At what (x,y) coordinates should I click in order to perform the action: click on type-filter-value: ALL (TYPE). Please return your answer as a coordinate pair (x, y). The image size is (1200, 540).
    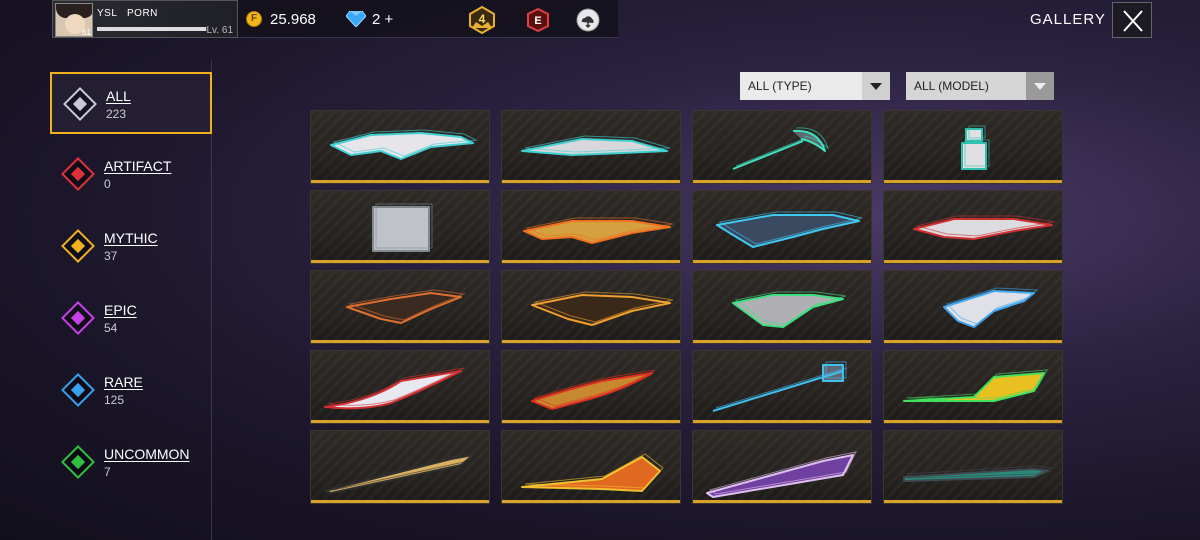
    Looking at the image, I should click on (780, 86).